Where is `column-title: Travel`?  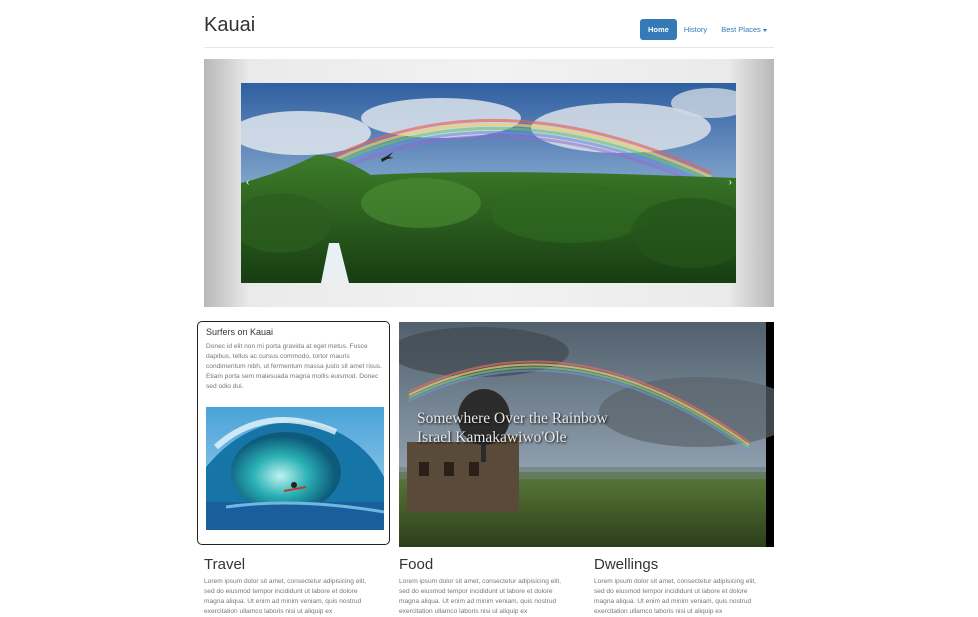
column-title: Travel is located at coordinates (225, 564).